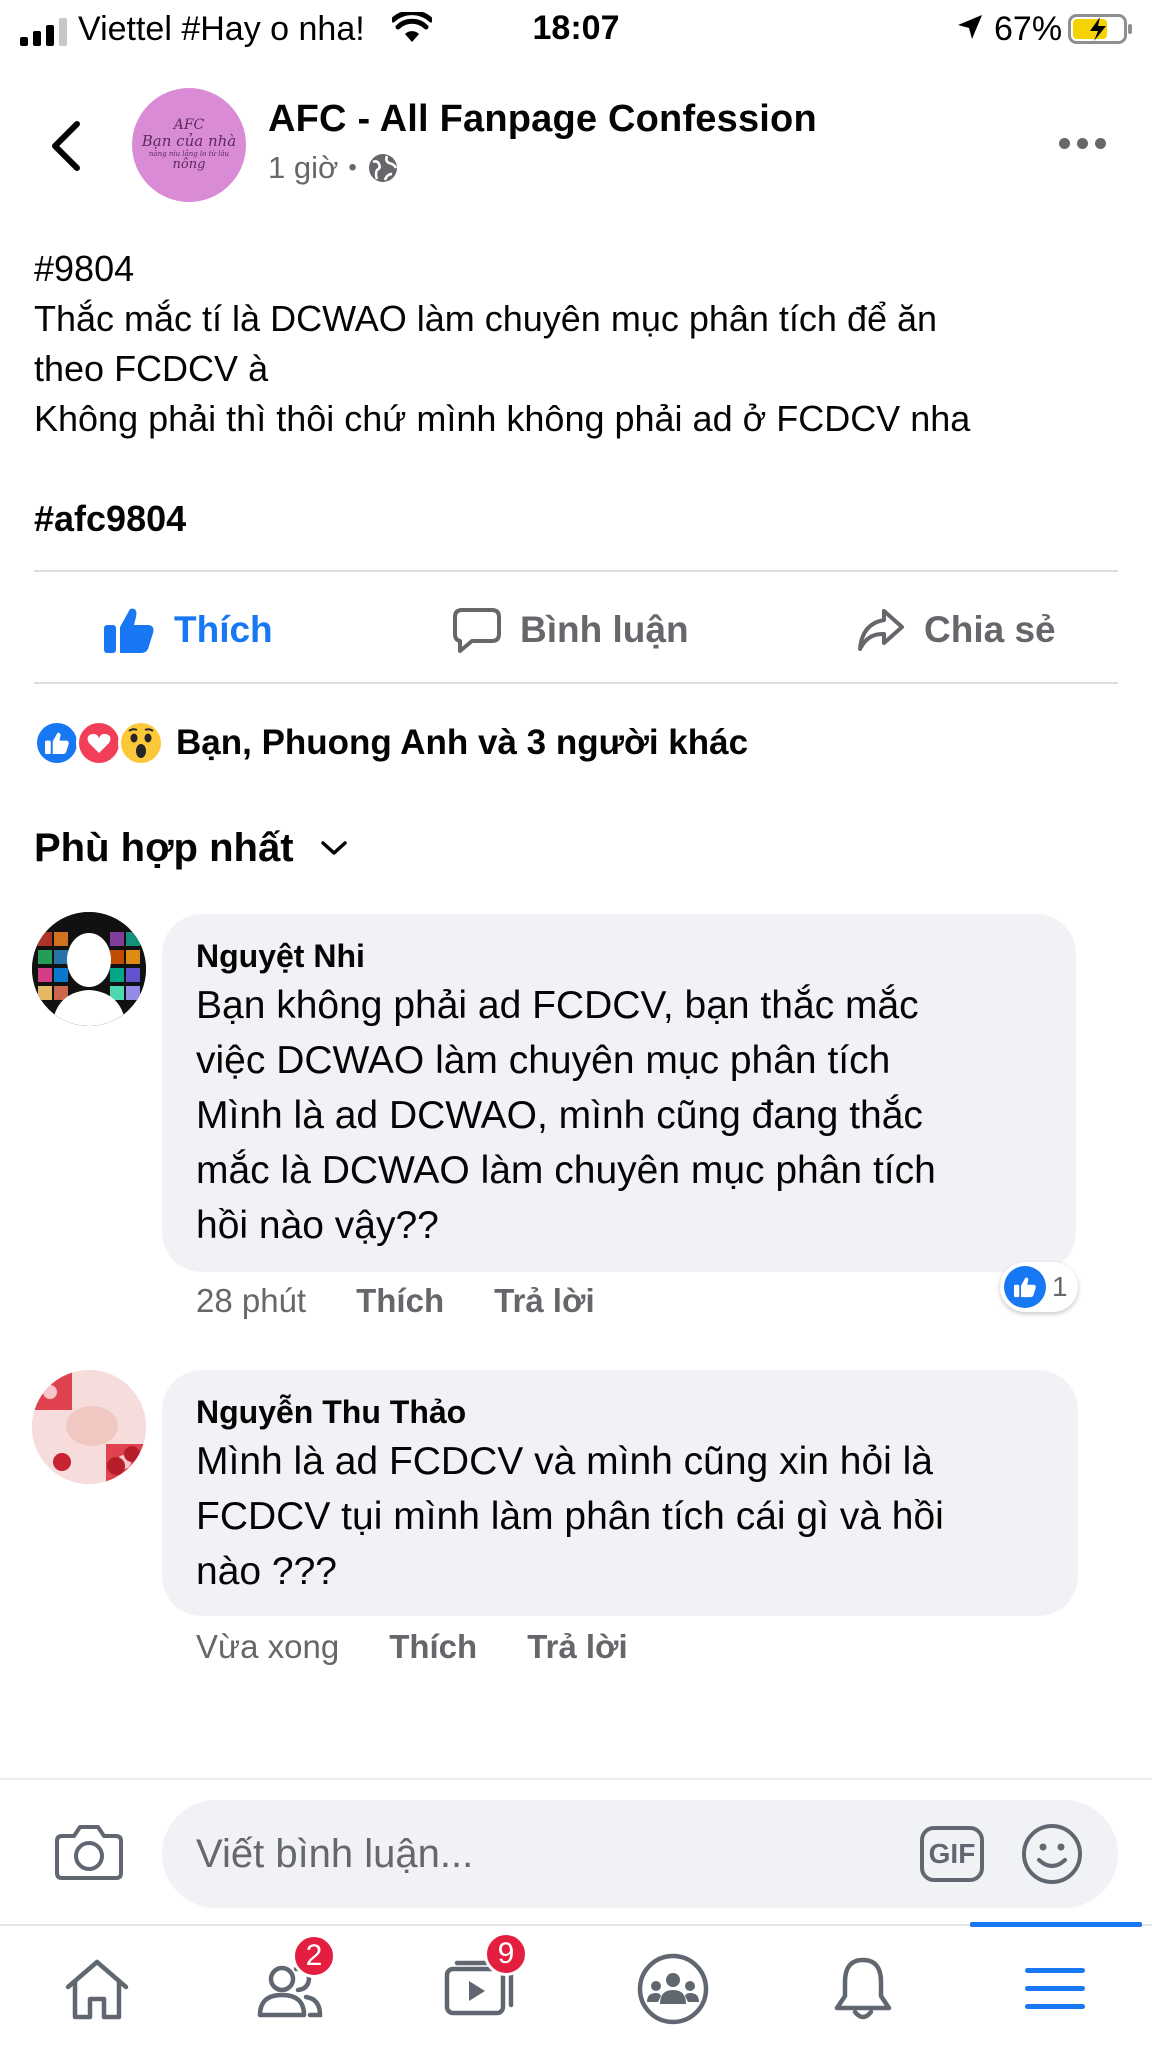 The image size is (1152, 2048). I want to click on watch-badge: 9, so click(506, 1954).